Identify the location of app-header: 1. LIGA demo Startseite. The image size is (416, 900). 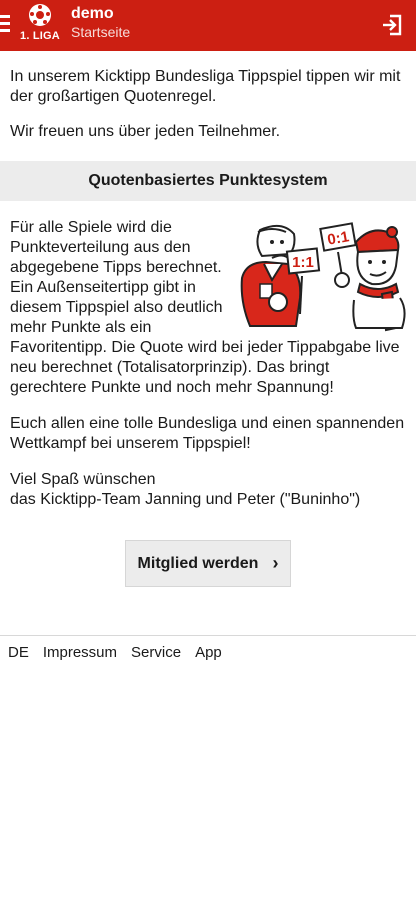
(208, 25).